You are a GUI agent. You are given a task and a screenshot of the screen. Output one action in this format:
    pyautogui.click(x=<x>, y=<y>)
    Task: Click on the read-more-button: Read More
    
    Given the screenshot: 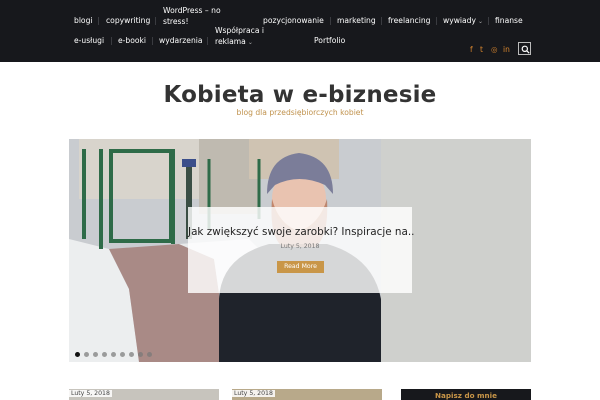 What is the action you would take?
    pyautogui.click(x=300, y=267)
    